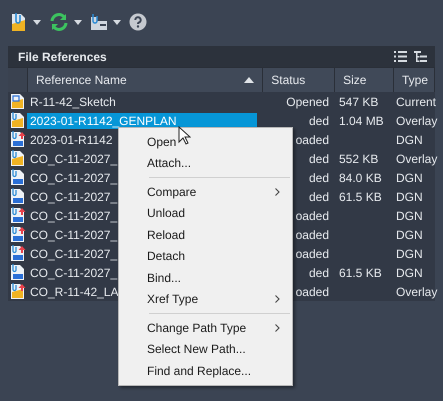  I want to click on tree-view-icon, so click(420, 56).